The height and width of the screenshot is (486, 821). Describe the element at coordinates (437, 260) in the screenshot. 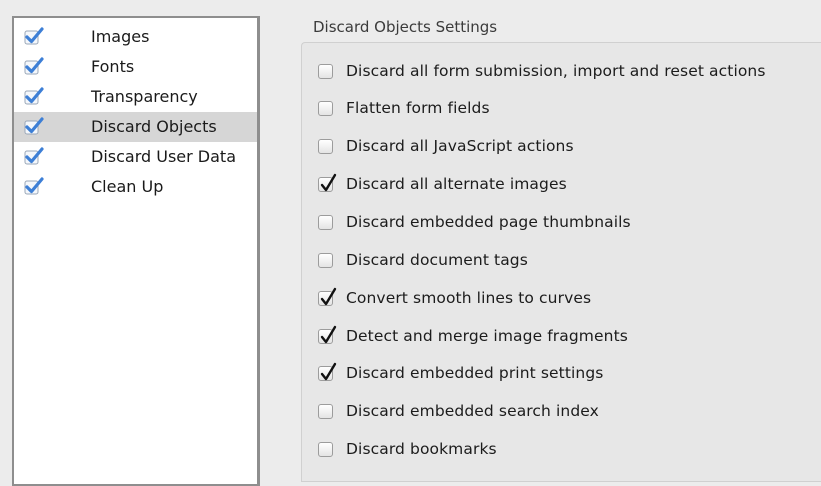

I see `option-label: Discard document tags` at that location.